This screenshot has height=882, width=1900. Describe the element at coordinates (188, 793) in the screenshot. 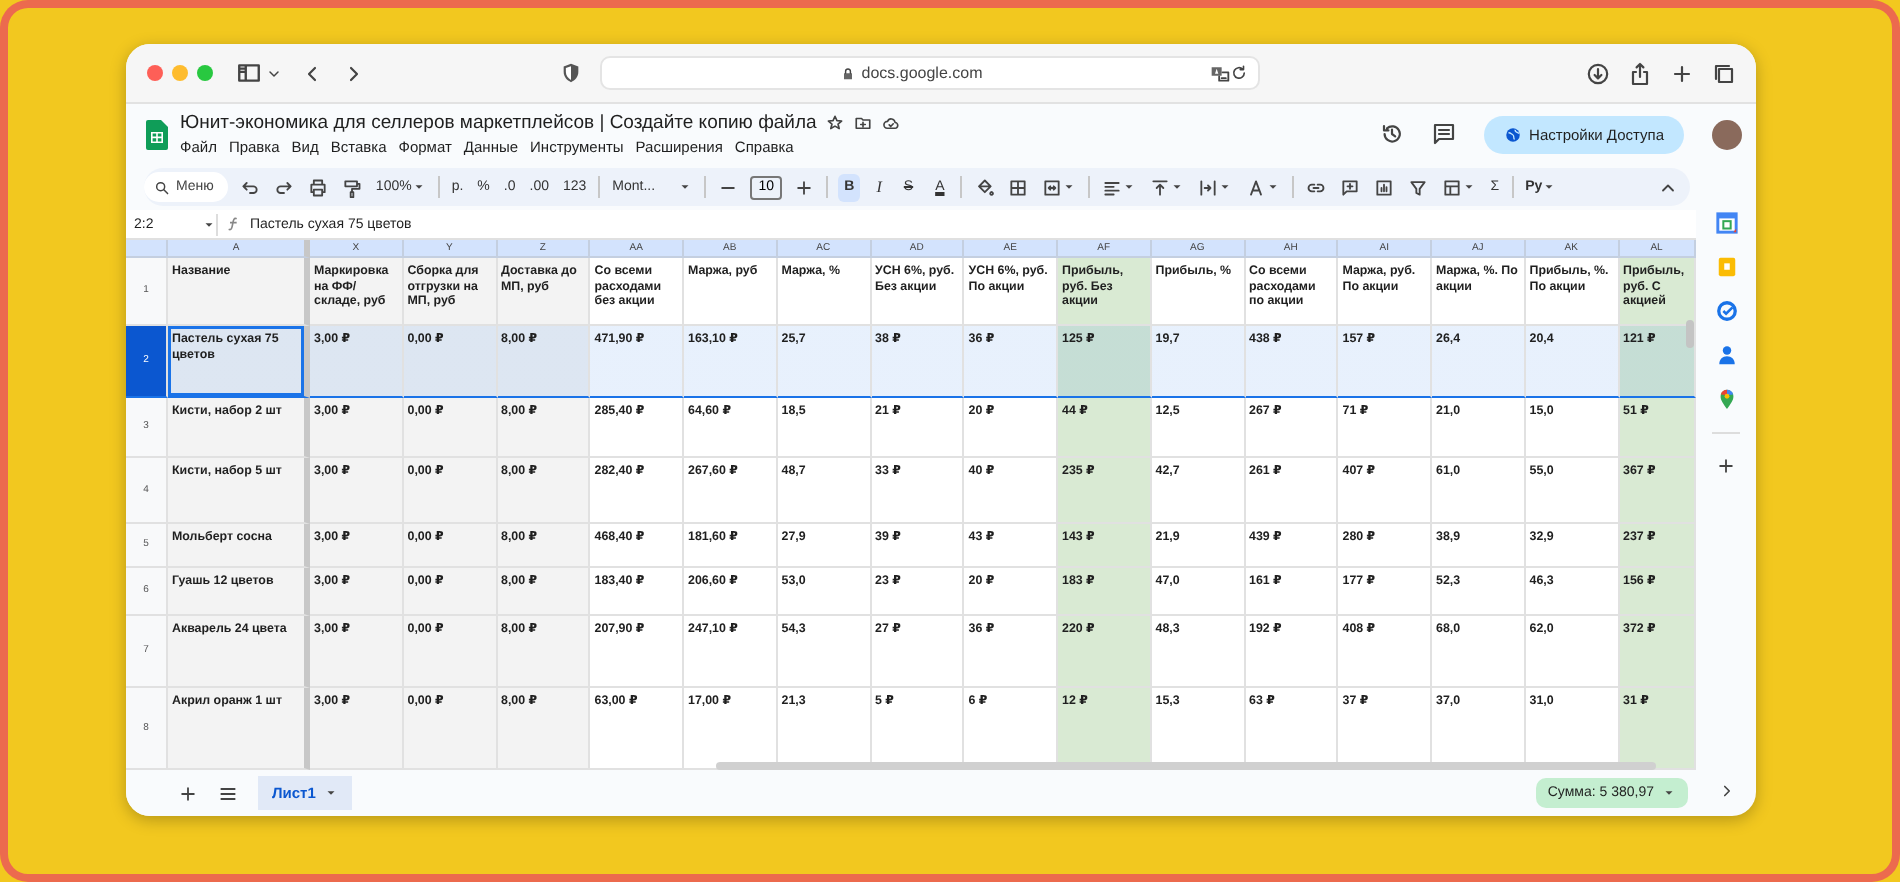

I see `add-sheet-icon` at that location.